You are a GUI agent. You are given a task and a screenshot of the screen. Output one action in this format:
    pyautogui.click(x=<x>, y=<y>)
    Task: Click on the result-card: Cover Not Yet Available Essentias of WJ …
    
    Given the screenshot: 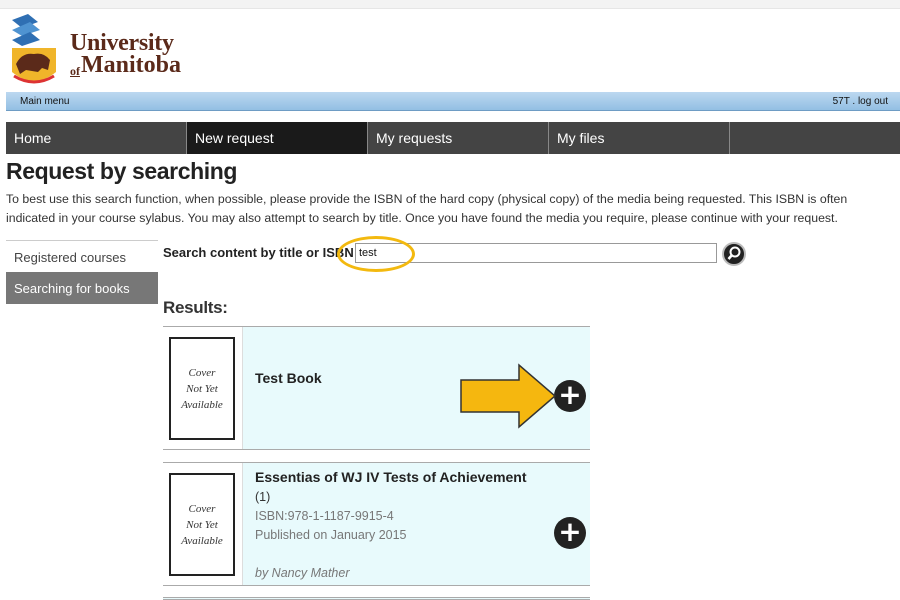 What is the action you would take?
    pyautogui.click(x=376, y=524)
    